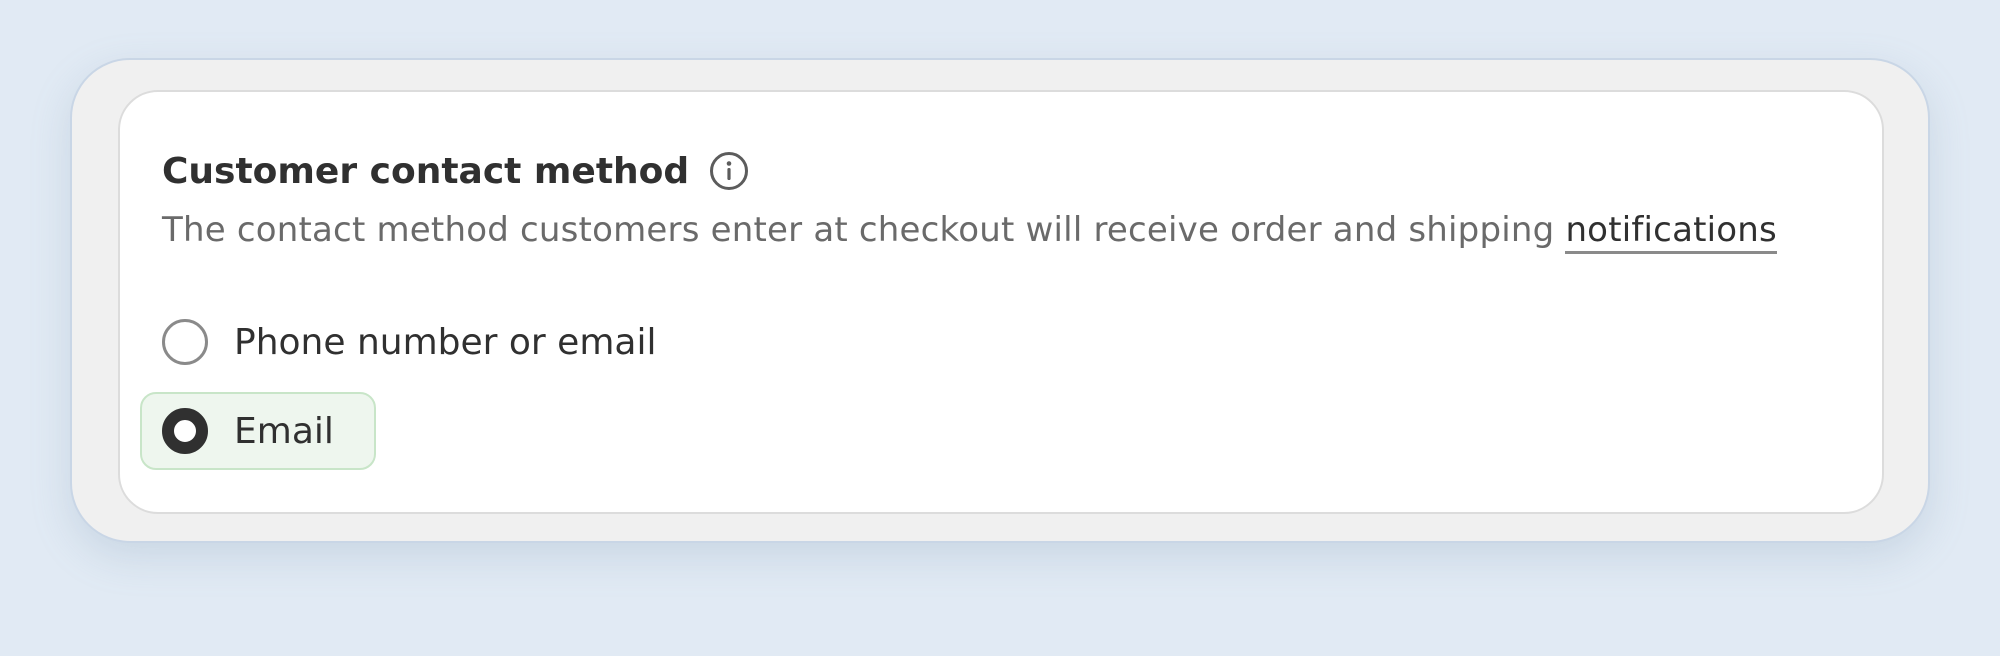 Image resolution: width=2000 pixels, height=656 pixels. Describe the element at coordinates (729, 171) in the screenshot. I see `info-icon` at that location.